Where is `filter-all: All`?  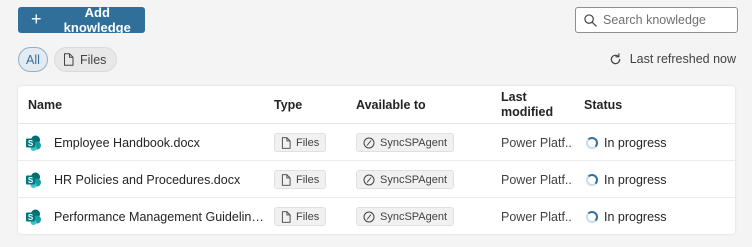
filter-all: All is located at coordinates (33, 59).